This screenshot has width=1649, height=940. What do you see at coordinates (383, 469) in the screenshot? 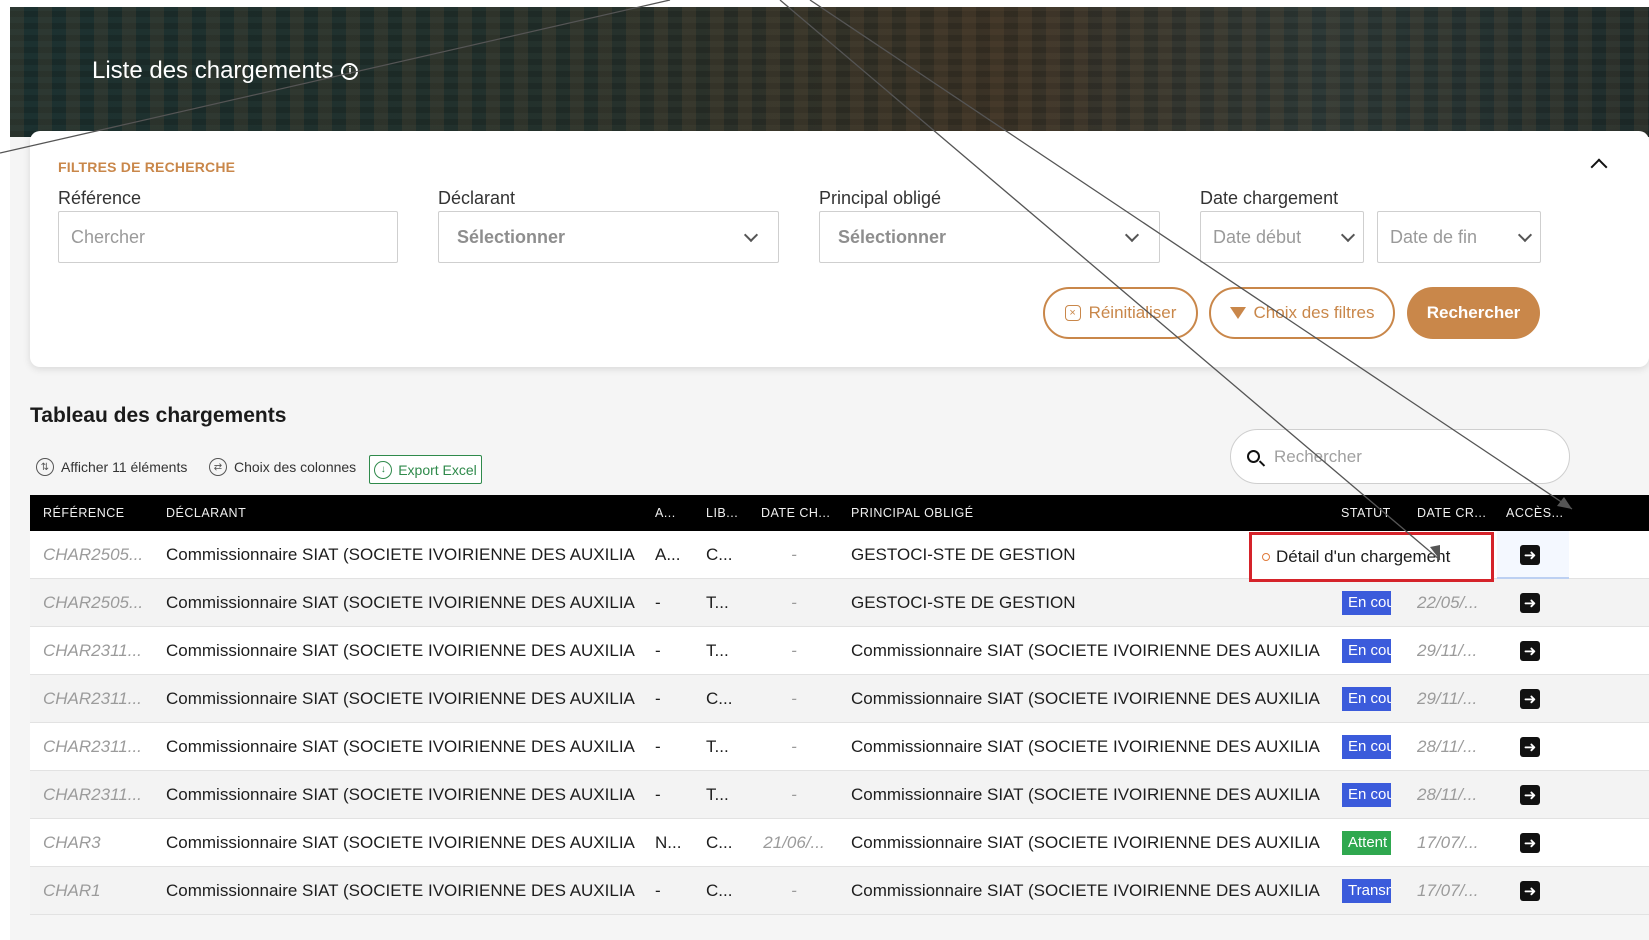
I see `download-icon: ↓` at bounding box center [383, 469].